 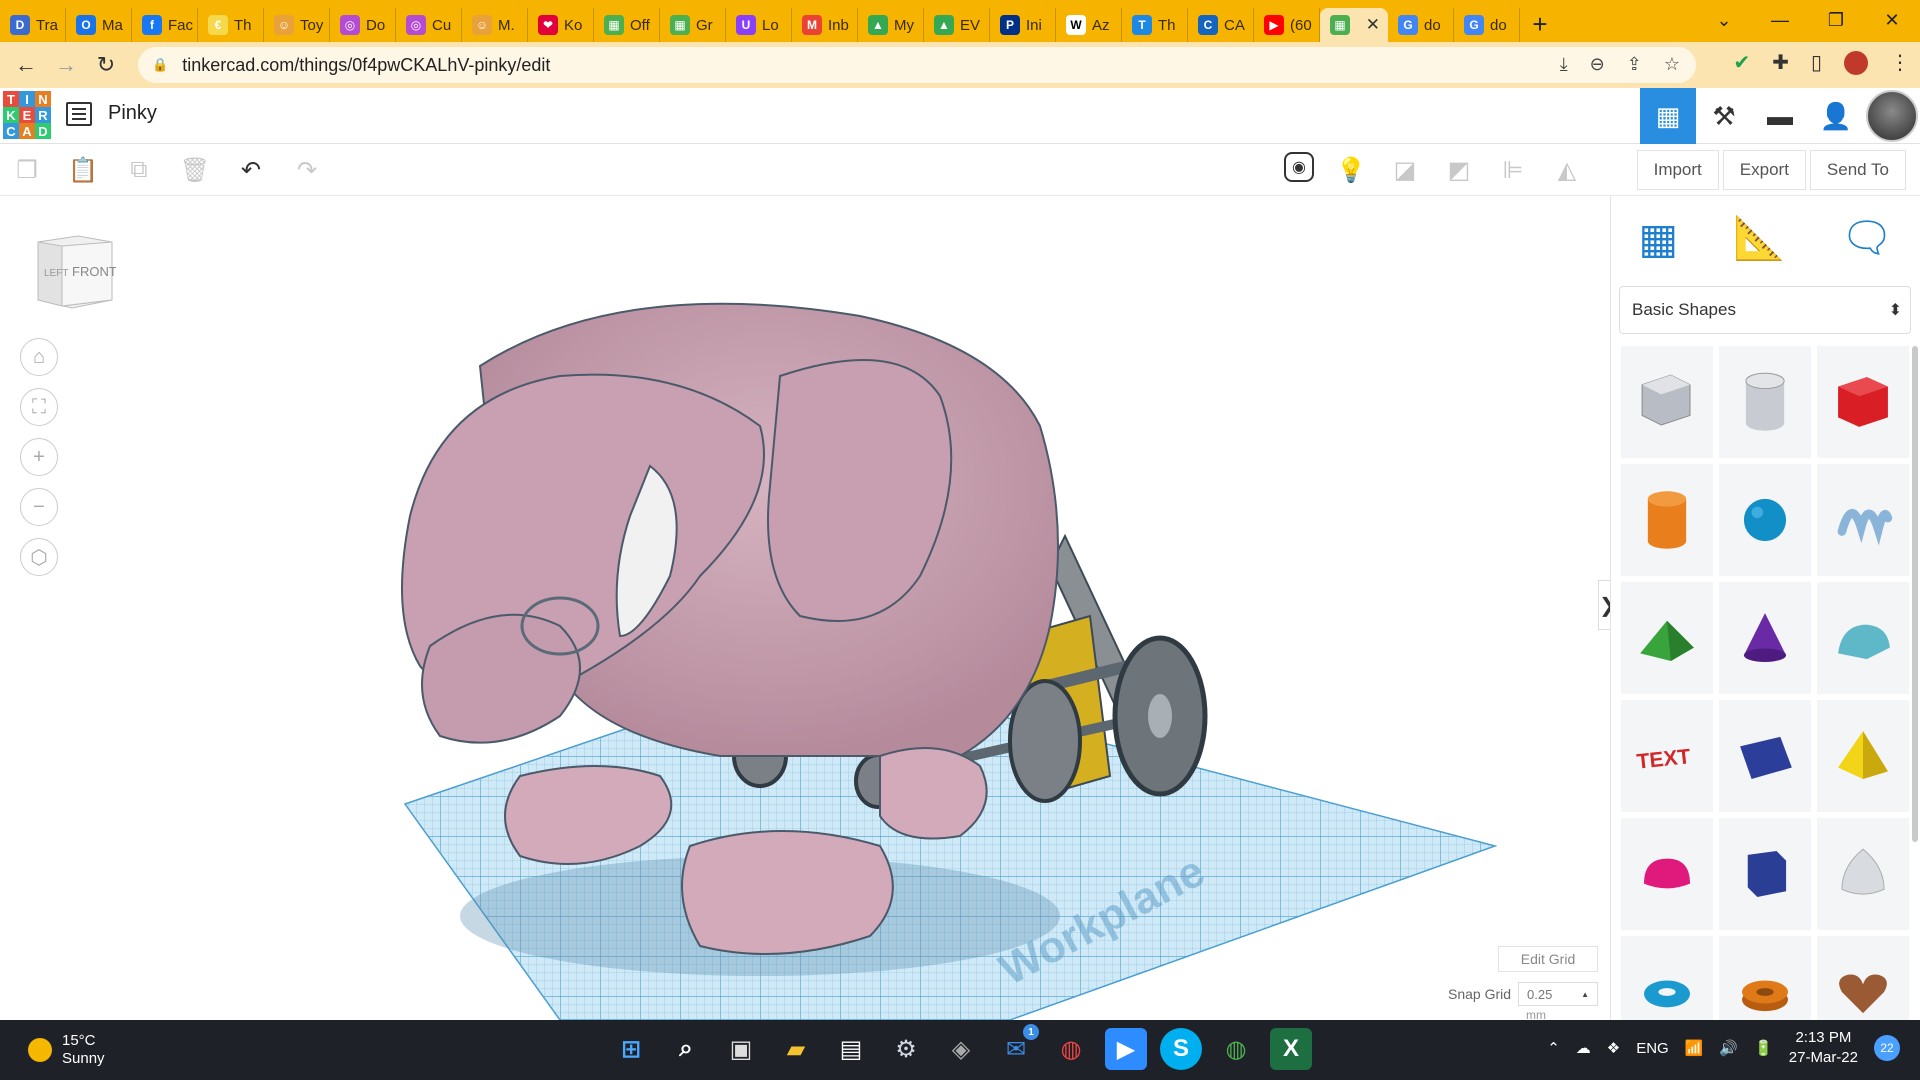 I want to click on wifi-icon: 📶, so click(x=1694, y=1048).